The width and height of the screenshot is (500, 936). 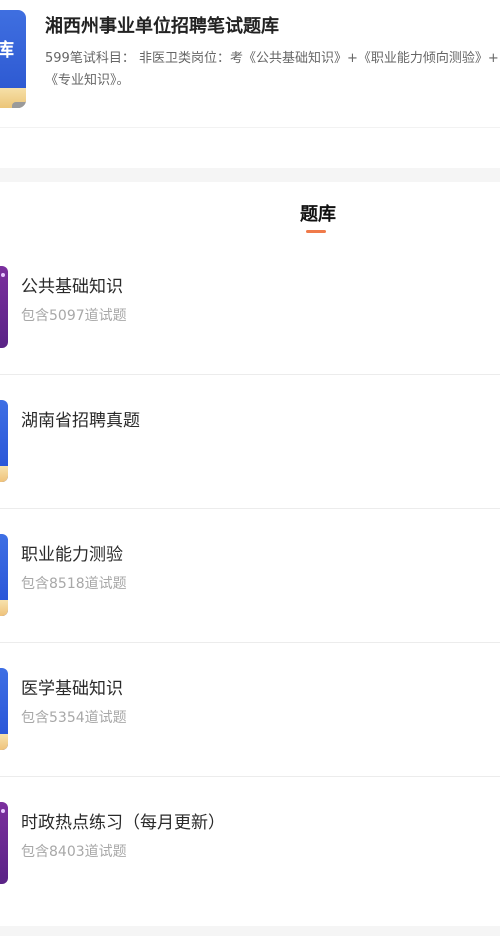 What do you see at coordinates (74, 852) in the screenshot?
I see `bank-item-count: 包含8403道试题` at bounding box center [74, 852].